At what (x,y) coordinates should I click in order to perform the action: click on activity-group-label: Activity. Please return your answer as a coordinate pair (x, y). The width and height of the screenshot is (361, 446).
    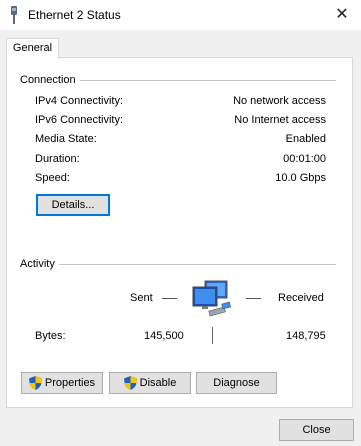
    Looking at the image, I should click on (39, 264).